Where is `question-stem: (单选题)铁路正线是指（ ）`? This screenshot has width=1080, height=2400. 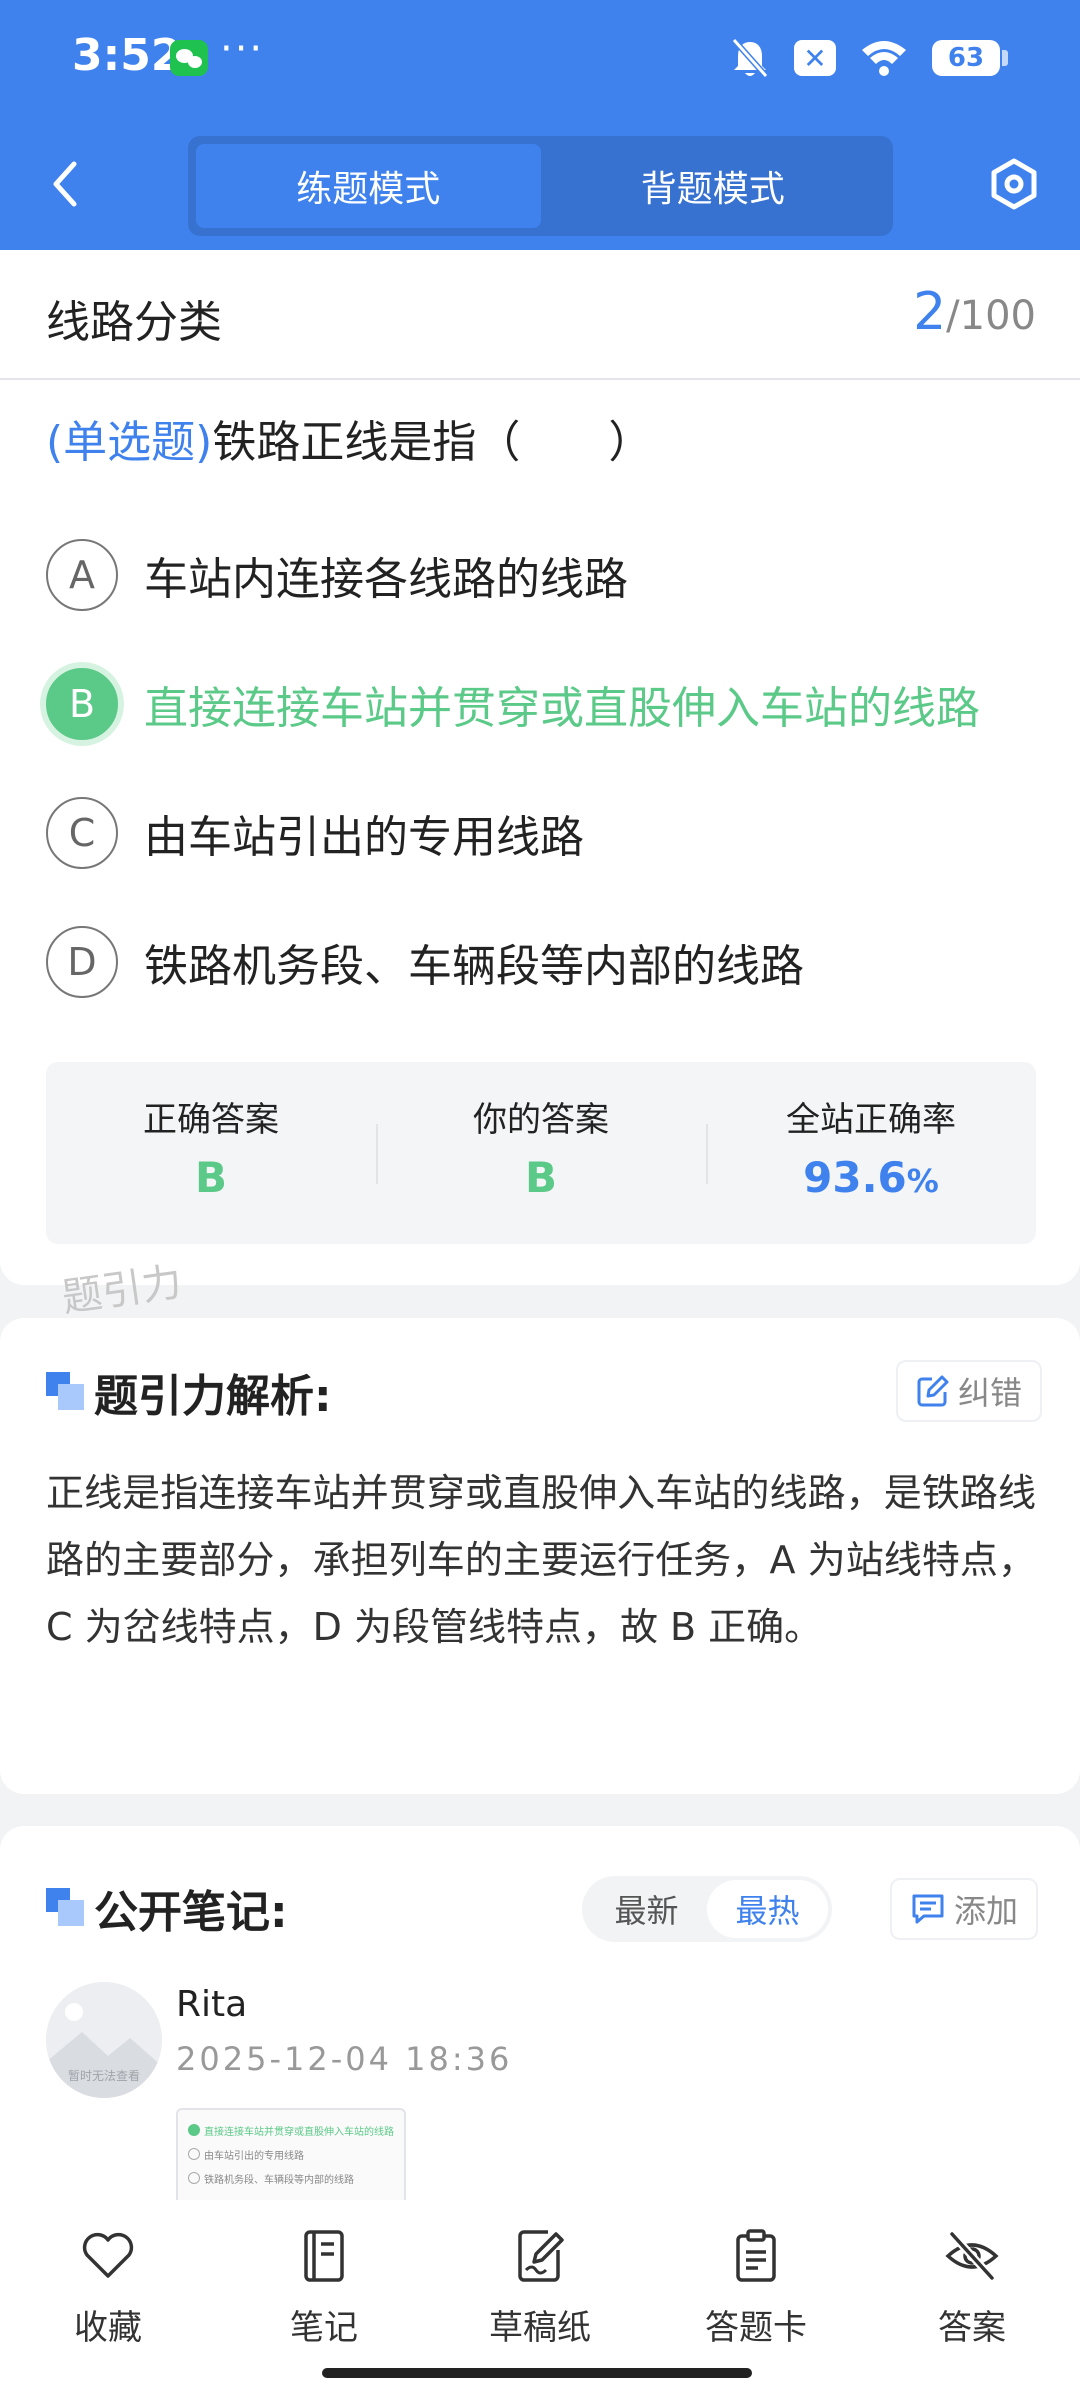 question-stem: (单选题)铁路正线是指（ ） is located at coordinates (349, 438).